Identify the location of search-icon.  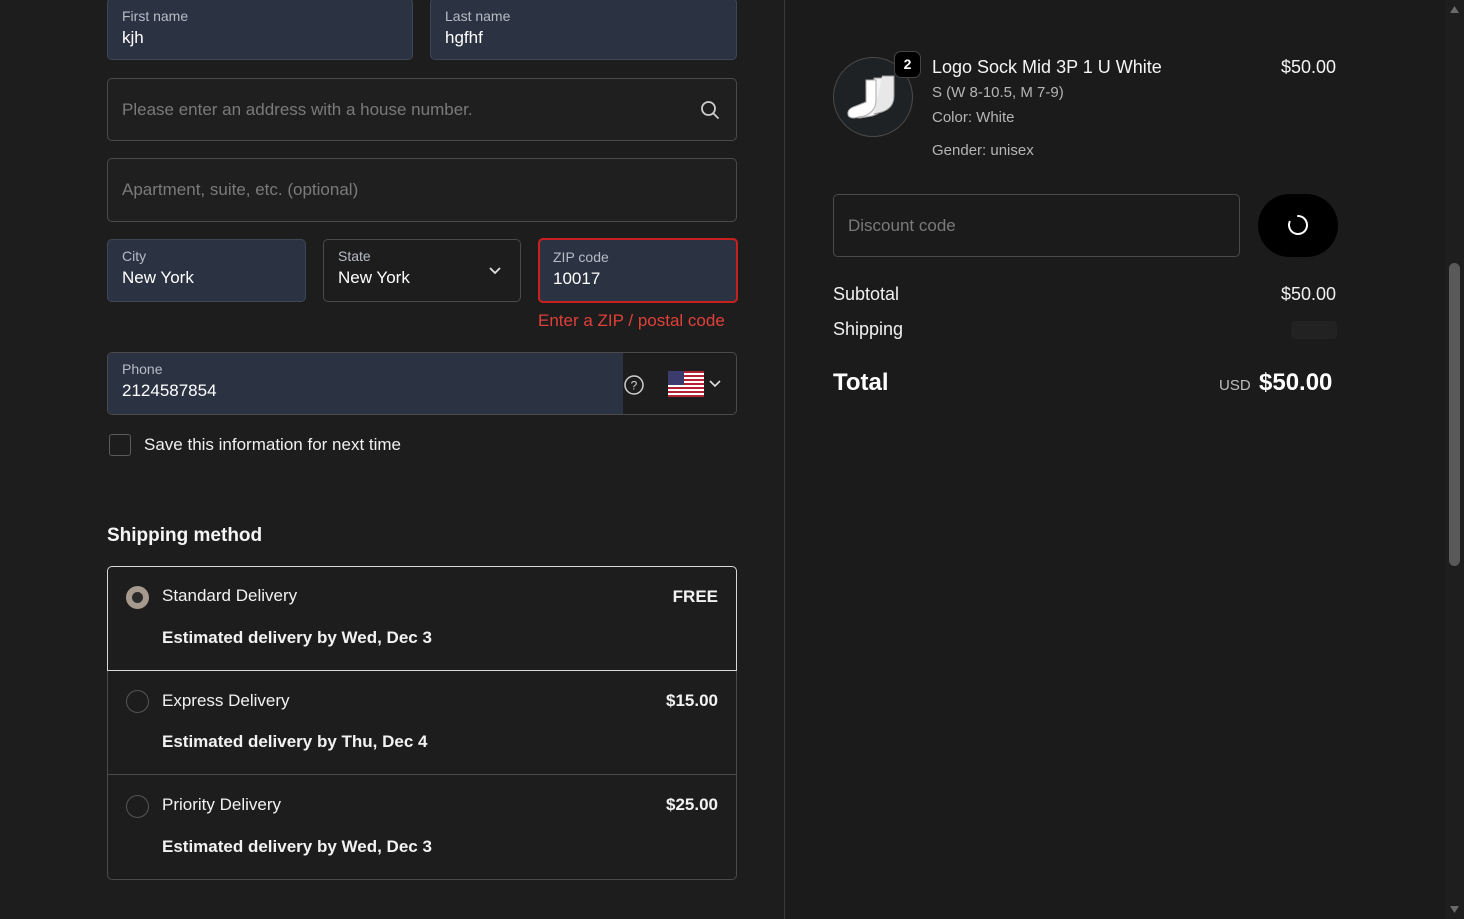
(710, 110).